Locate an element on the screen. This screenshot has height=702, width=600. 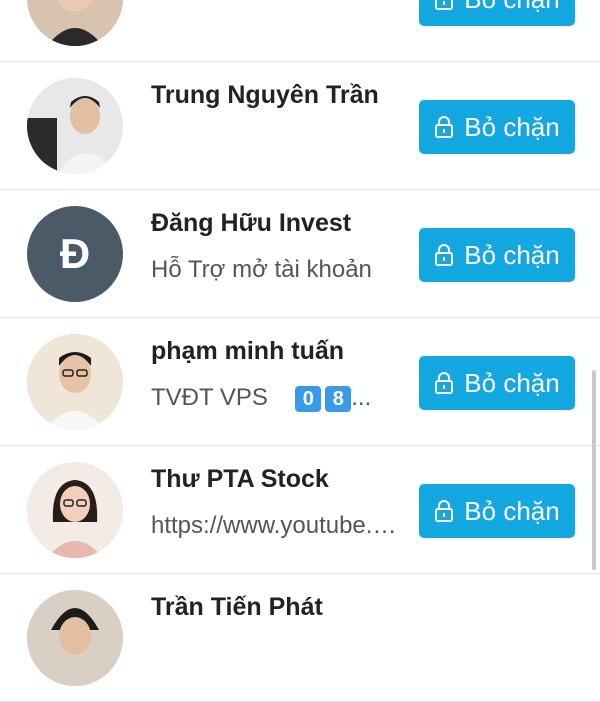
avatar: Đ is located at coordinates (75, 254).